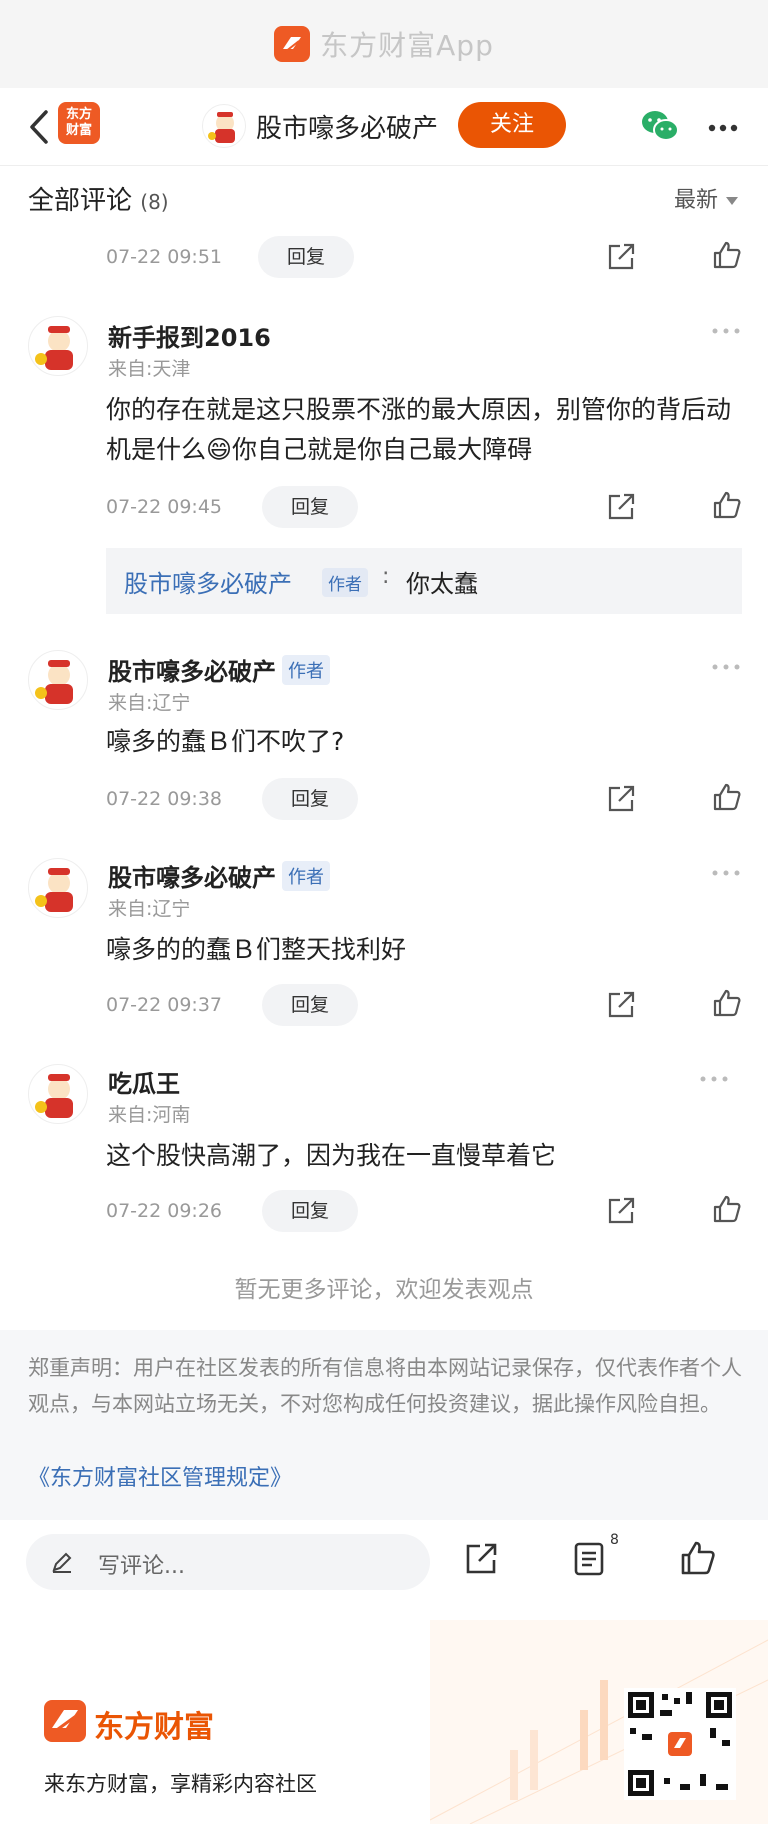 The image size is (768, 1824). I want to click on bottom-action-bar: 写评论... 8, so click(384, 1562).